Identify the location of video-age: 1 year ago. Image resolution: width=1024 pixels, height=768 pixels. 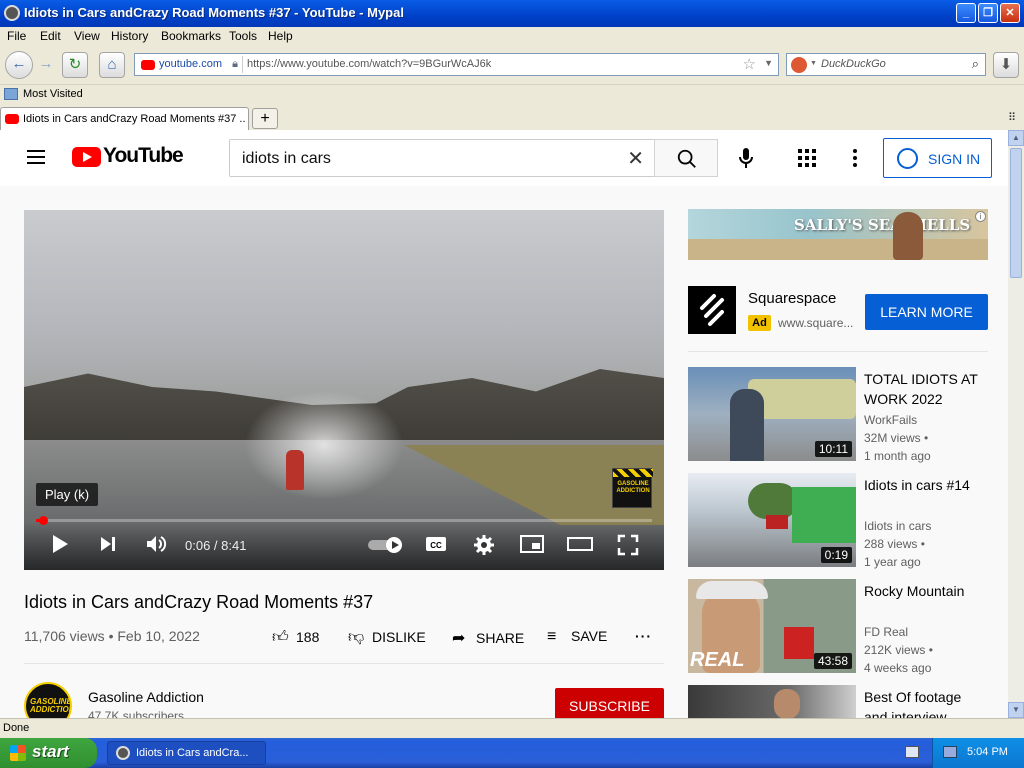
(892, 562).